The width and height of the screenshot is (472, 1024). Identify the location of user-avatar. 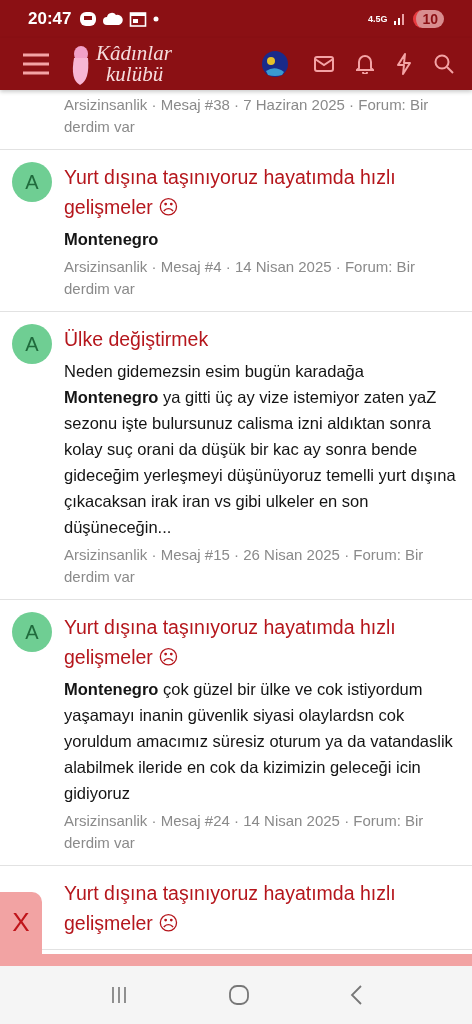
(275, 64).